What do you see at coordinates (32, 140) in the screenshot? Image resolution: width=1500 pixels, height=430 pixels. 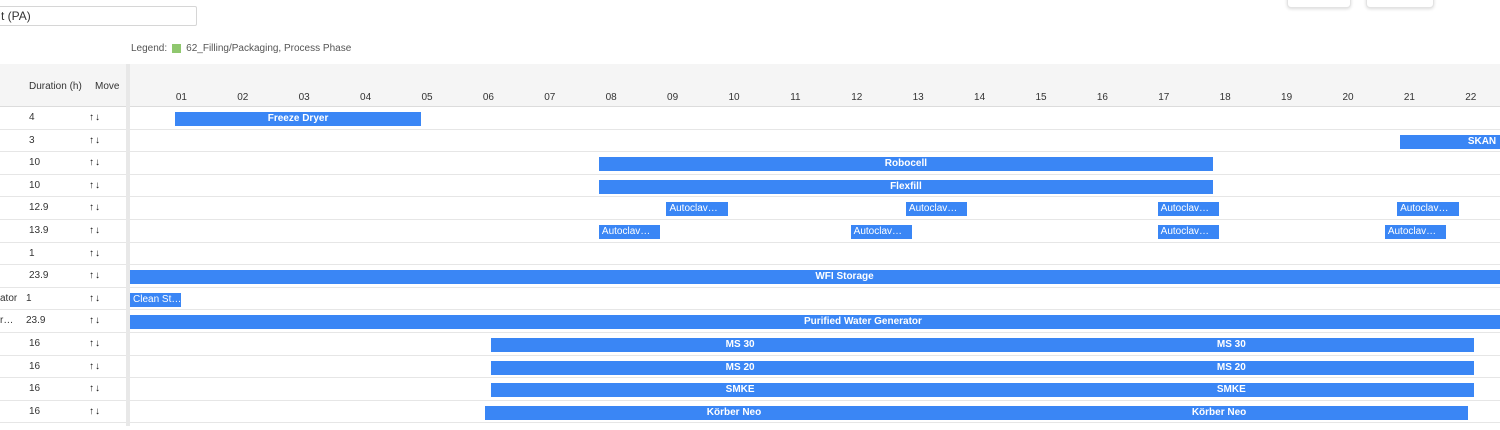 I see `row-duration: 3` at bounding box center [32, 140].